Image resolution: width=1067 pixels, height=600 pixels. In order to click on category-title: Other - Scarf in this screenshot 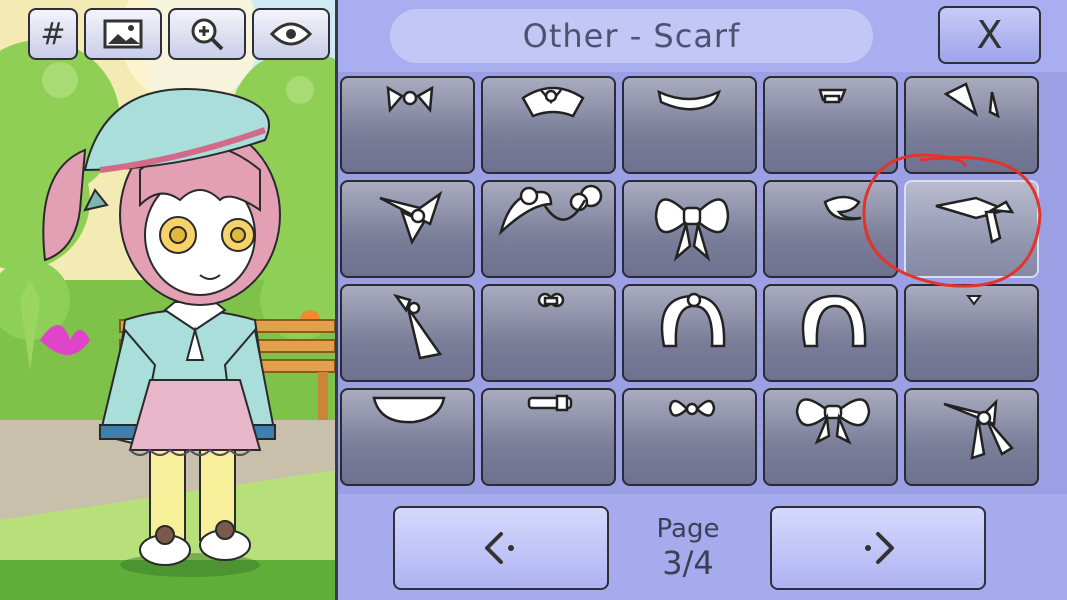, I will do `click(631, 36)`.